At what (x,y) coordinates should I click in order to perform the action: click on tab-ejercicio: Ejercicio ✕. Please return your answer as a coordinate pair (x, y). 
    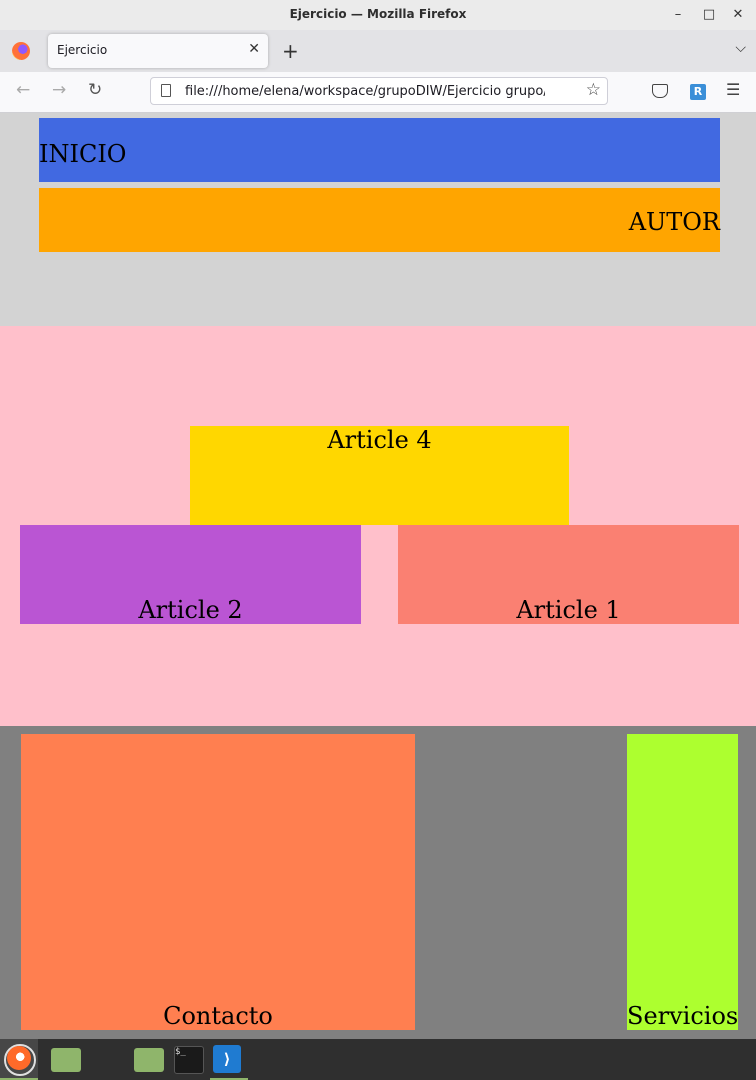
    Looking at the image, I should click on (158, 51).